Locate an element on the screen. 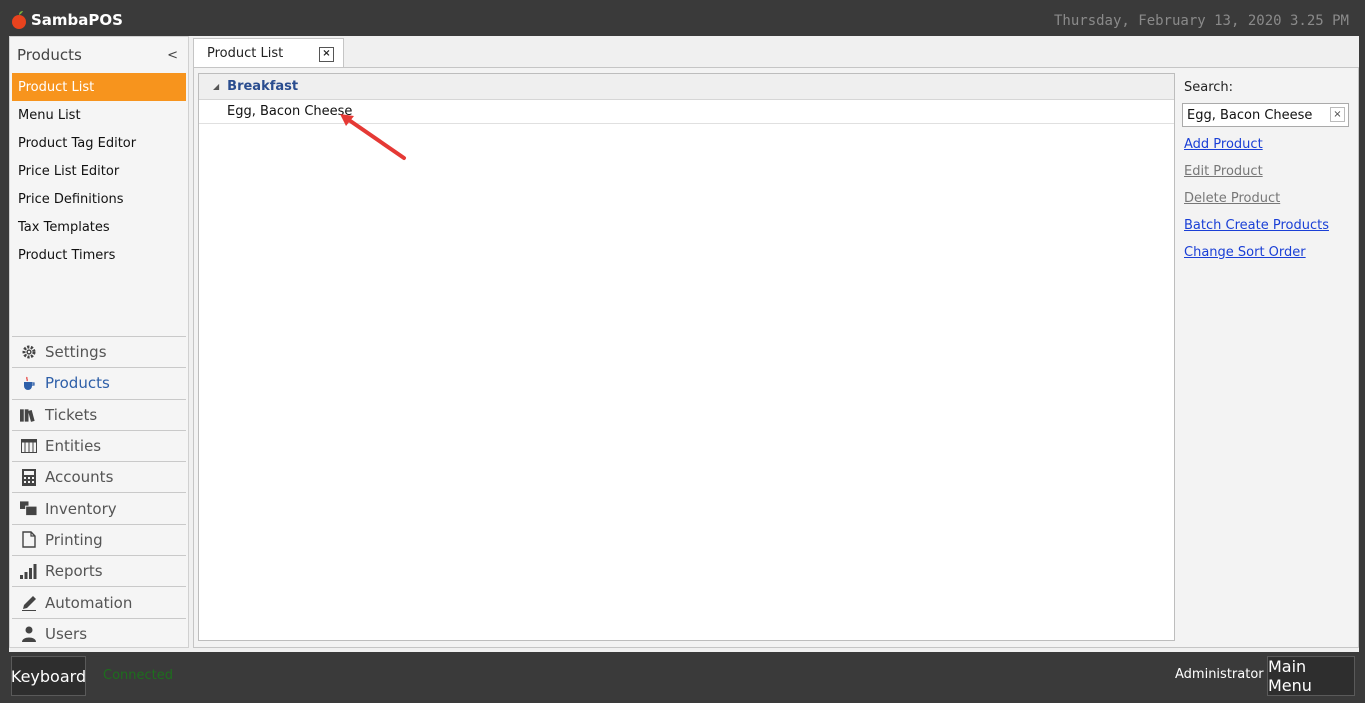 This screenshot has width=1365, height=703. sidebar-header: Products < is located at coordinates (99, 55).